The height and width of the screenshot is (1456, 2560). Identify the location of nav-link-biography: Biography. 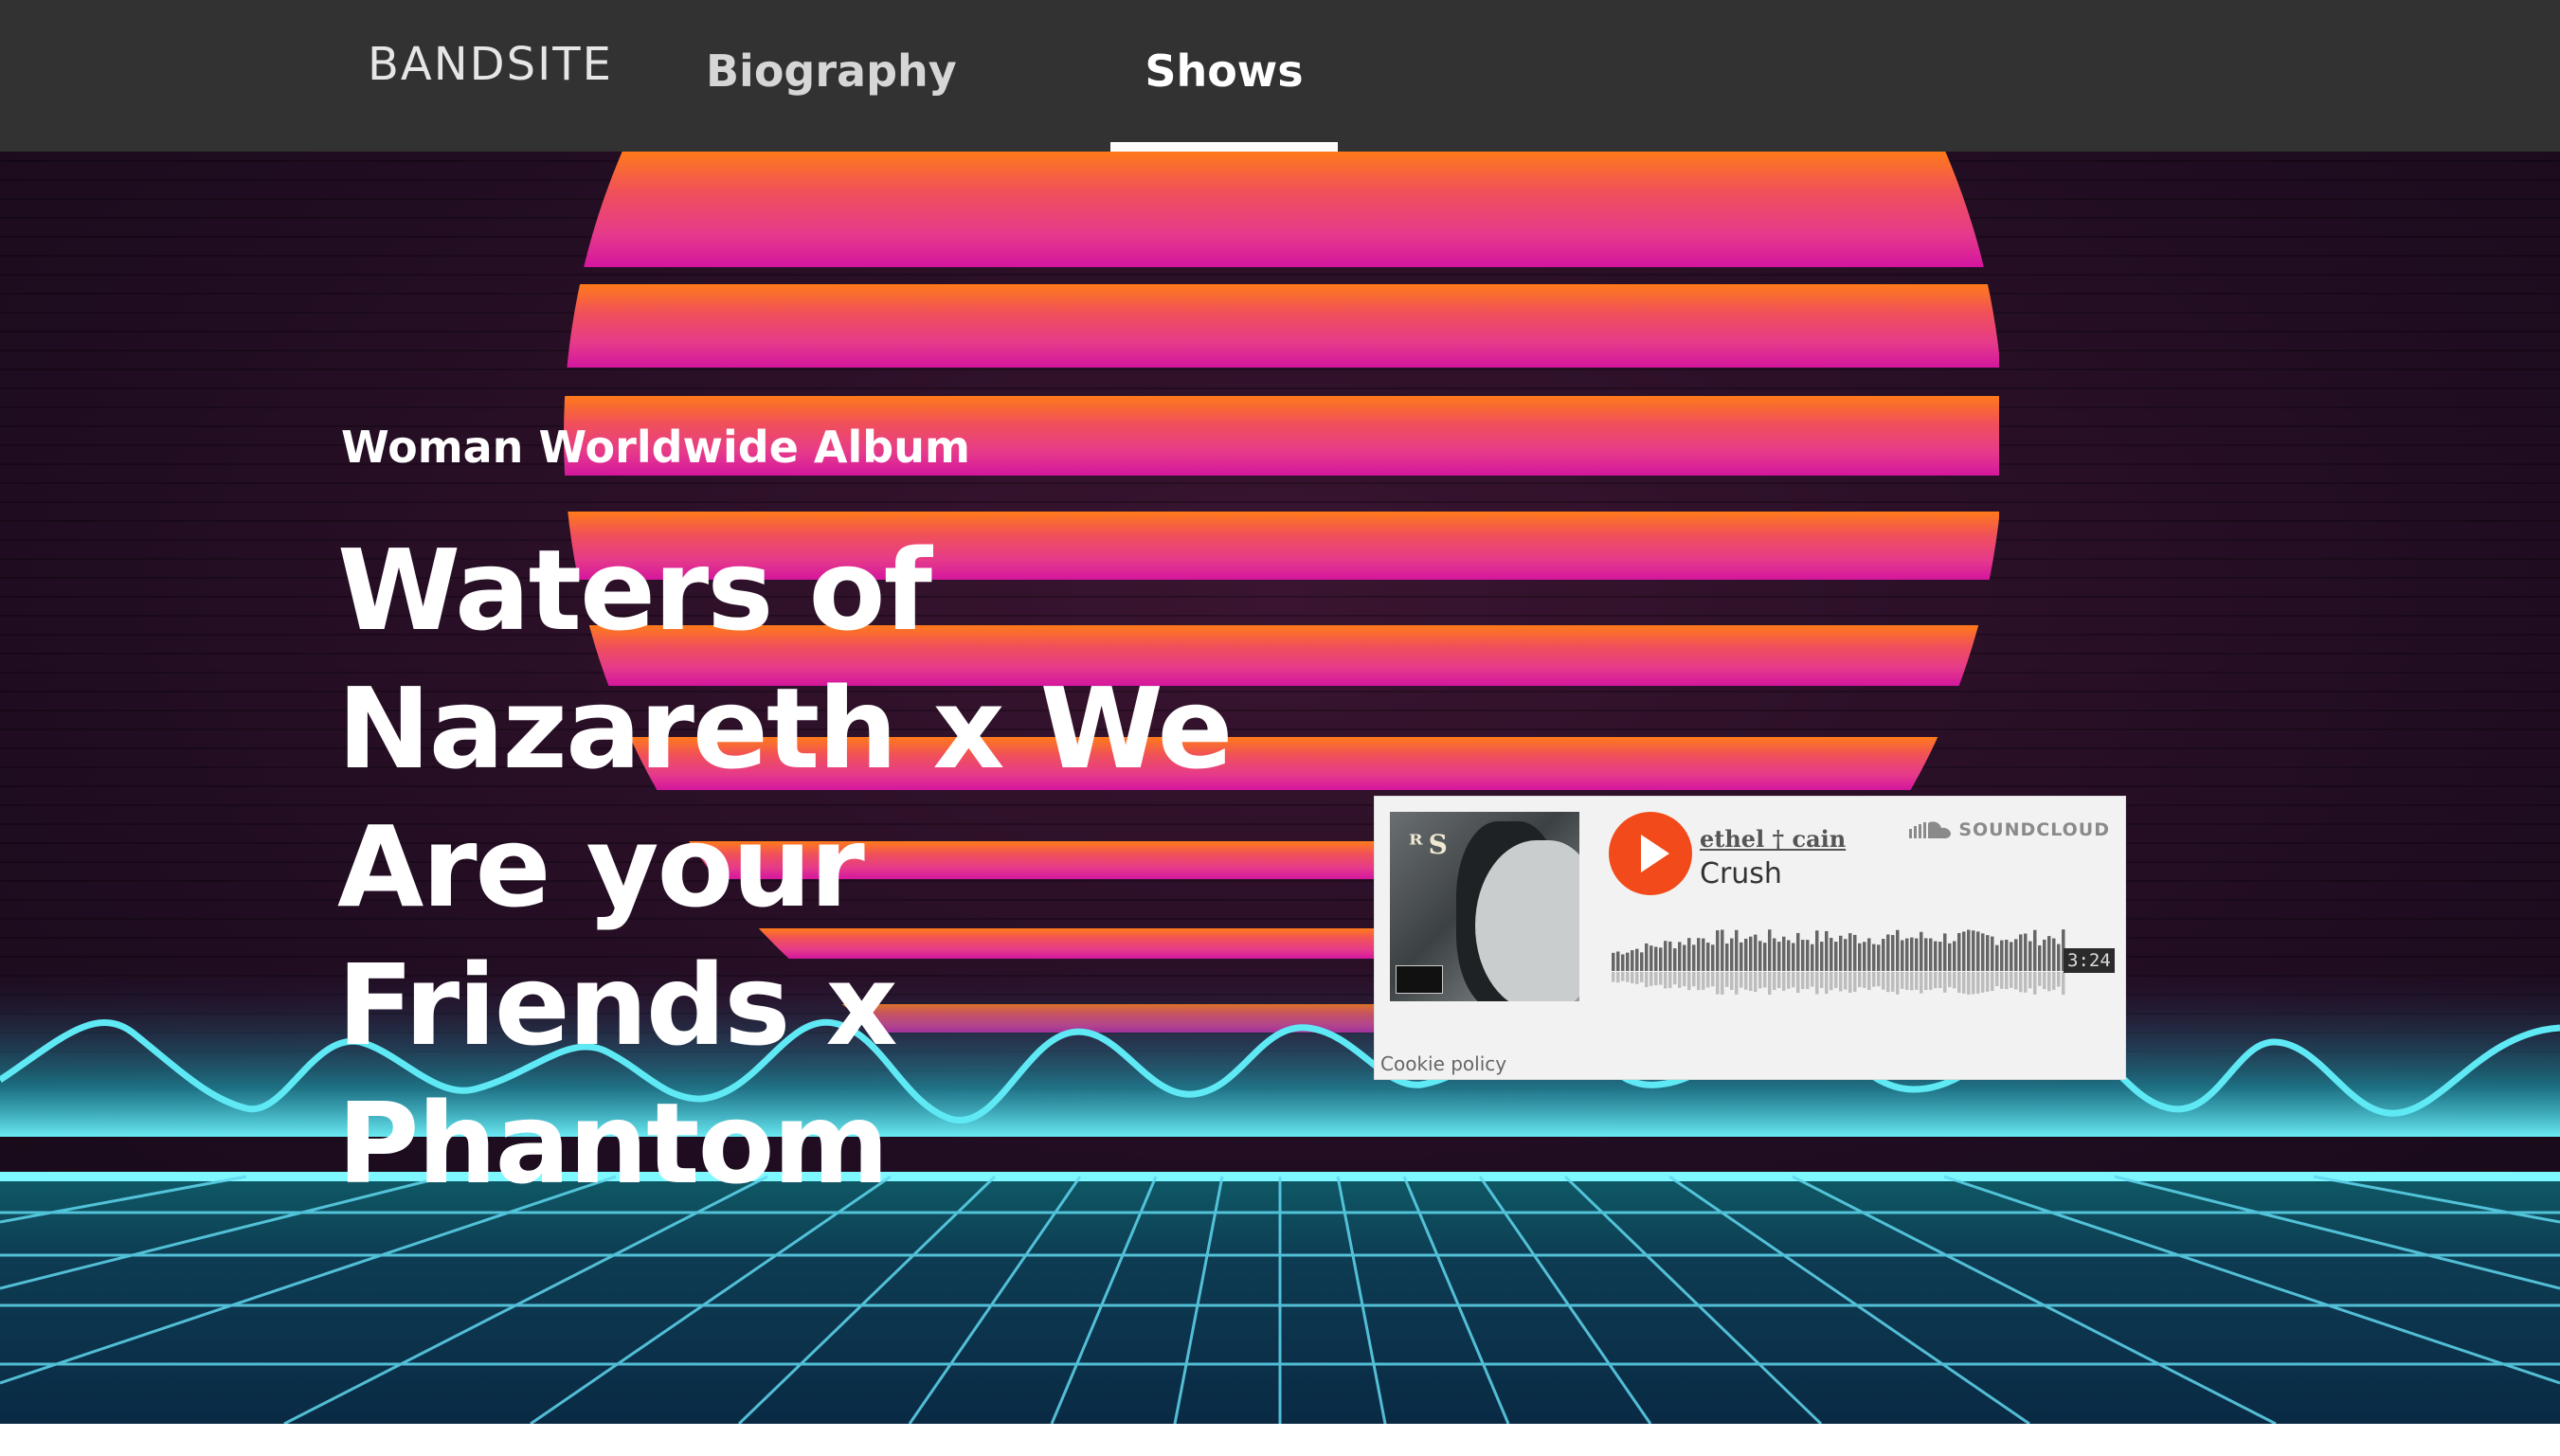
(831, 71).